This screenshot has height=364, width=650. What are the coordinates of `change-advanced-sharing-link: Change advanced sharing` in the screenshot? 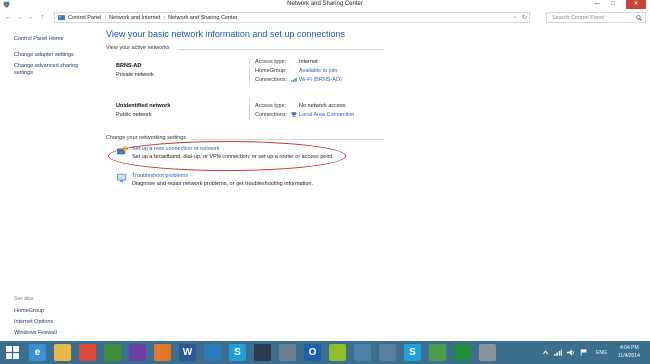 It's located at (46, 66).